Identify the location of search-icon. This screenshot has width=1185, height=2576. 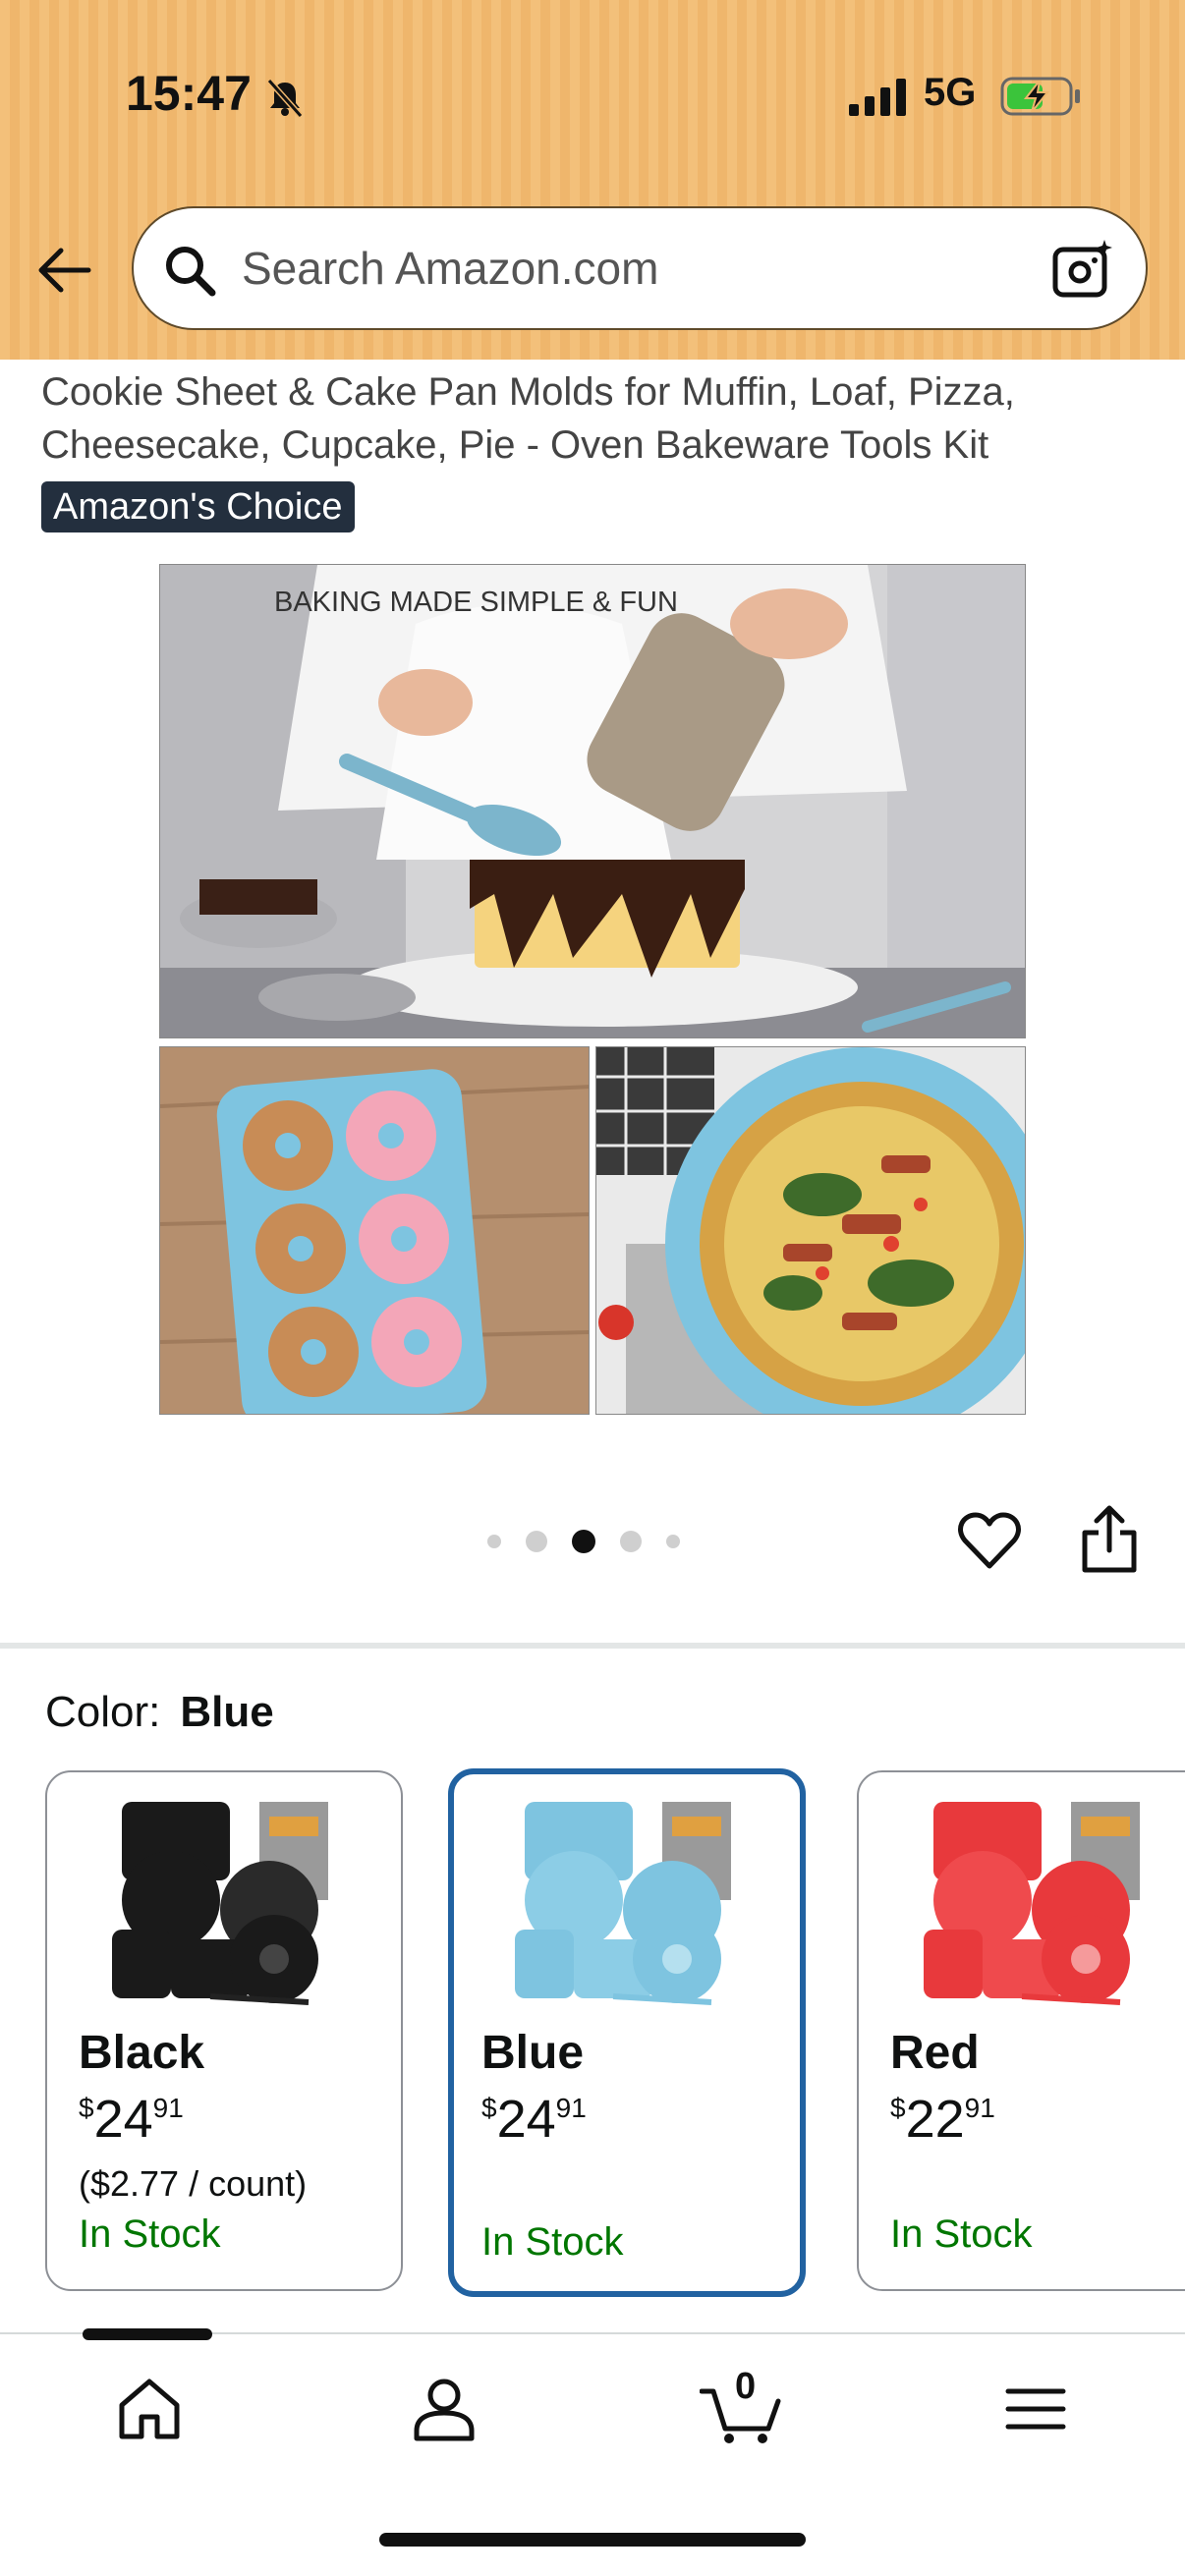
(191, 272).